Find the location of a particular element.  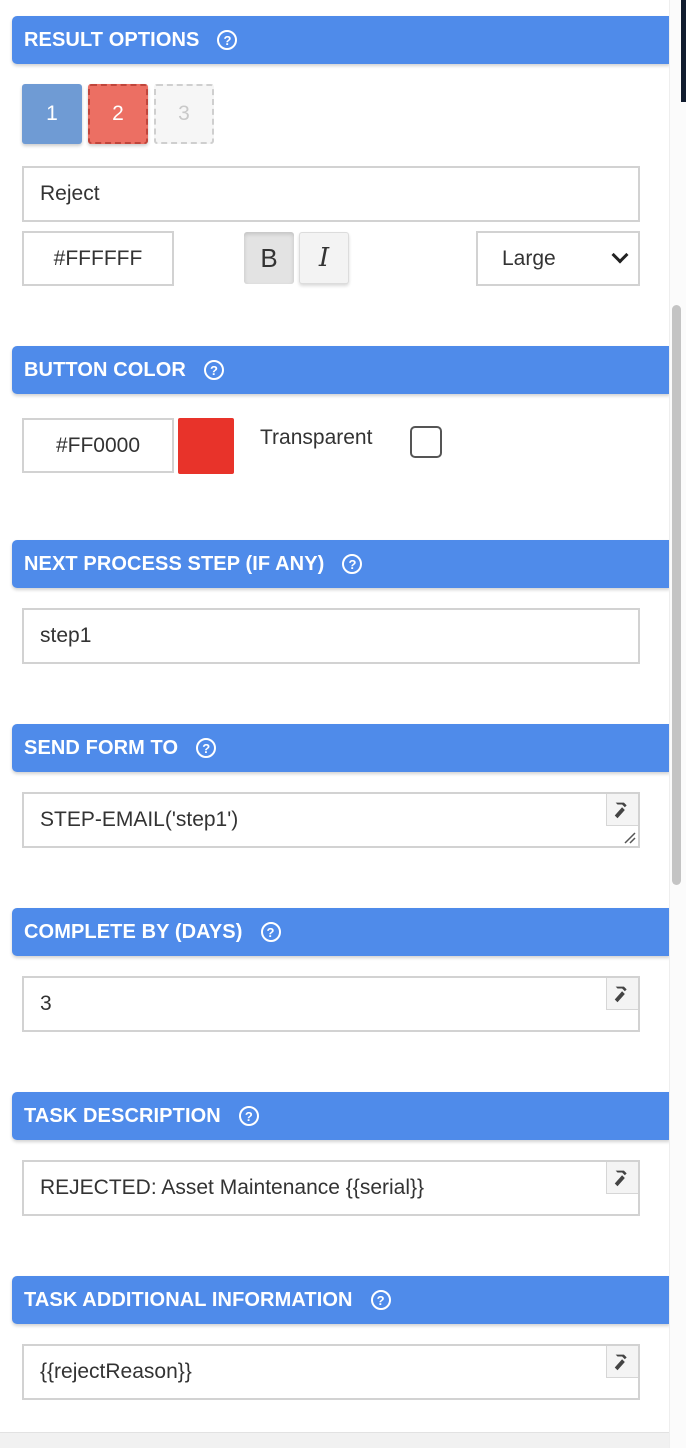

font-size-value: Large is located at coordinates (529, 258).